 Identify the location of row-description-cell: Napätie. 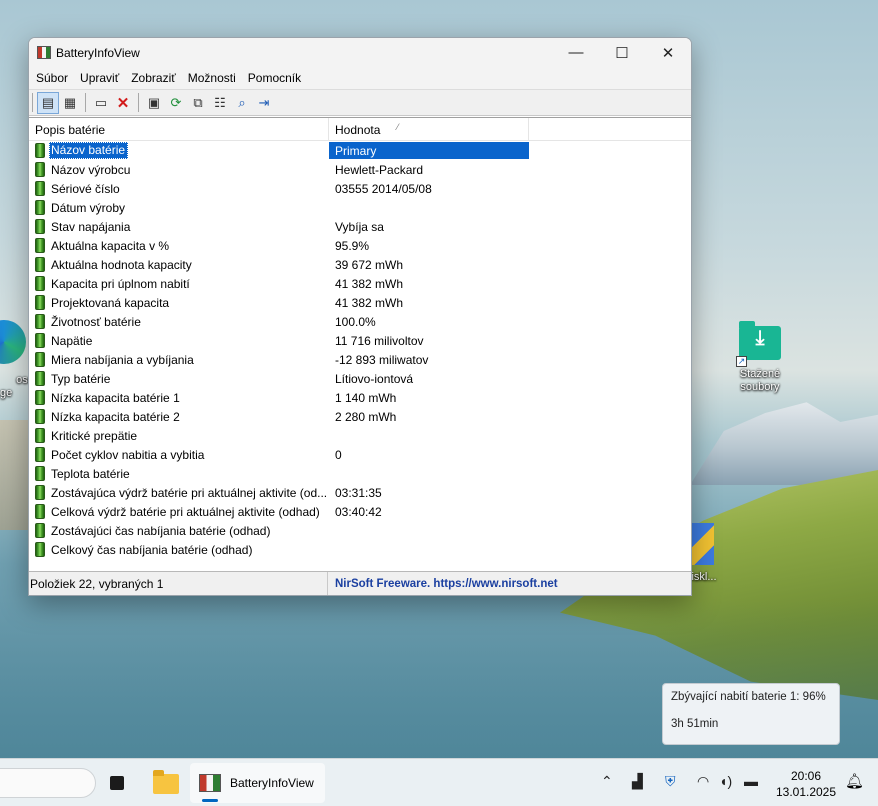
(179, 340).